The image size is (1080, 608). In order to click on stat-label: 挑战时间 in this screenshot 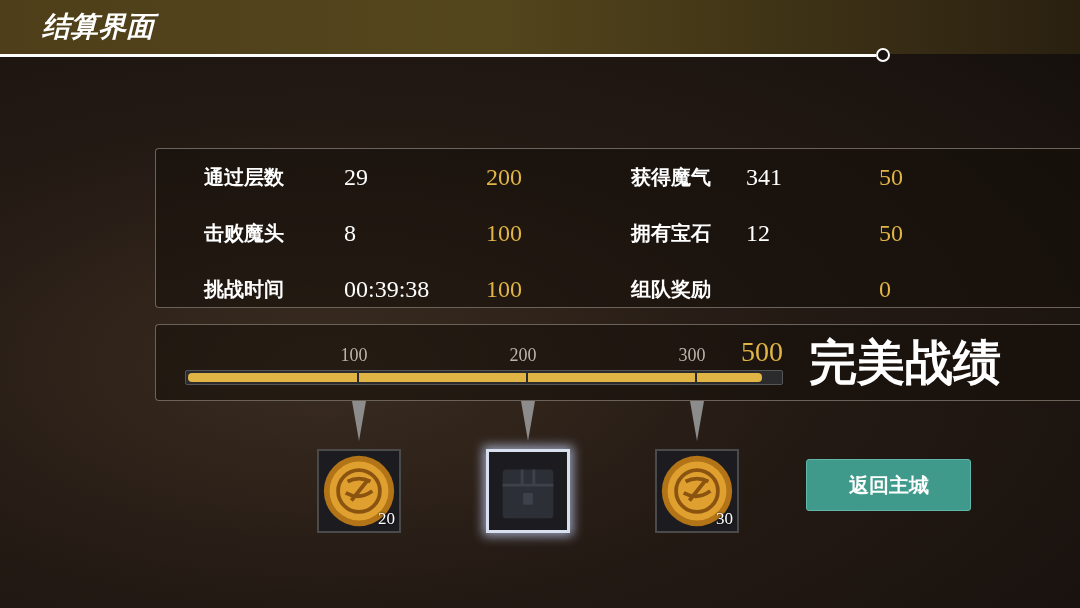, I will do `click(244, 289)`.